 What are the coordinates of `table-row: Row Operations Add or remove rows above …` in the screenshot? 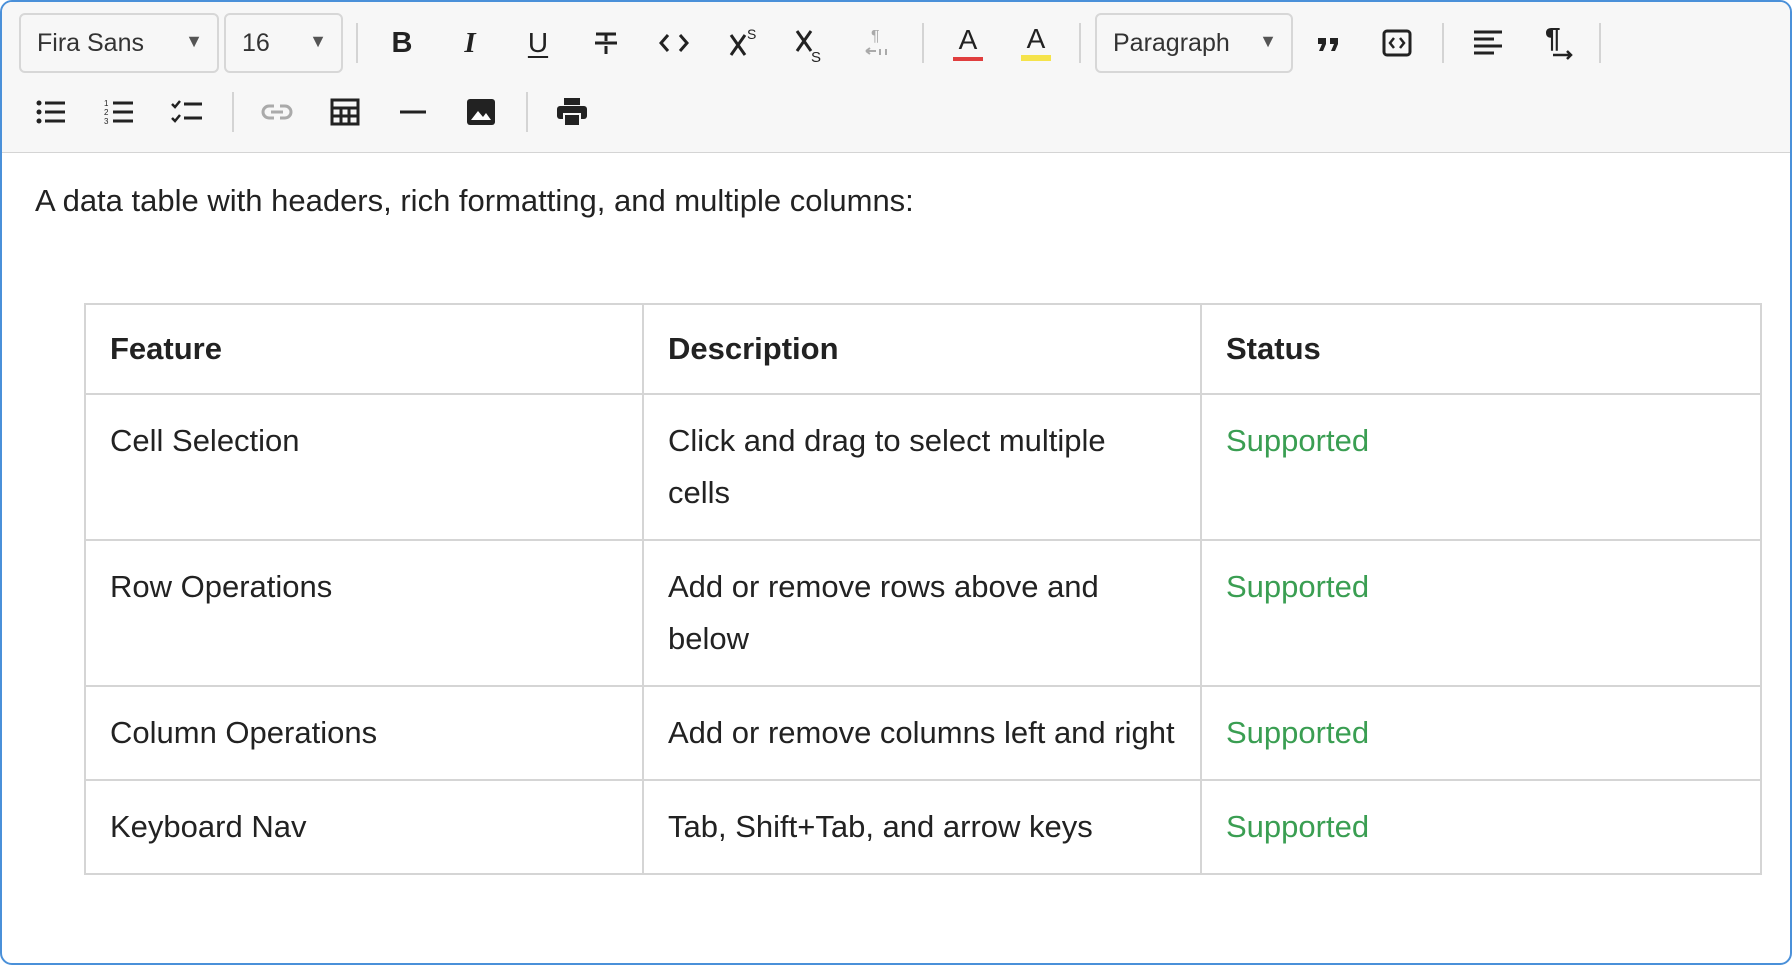 It's located at (923, 613).